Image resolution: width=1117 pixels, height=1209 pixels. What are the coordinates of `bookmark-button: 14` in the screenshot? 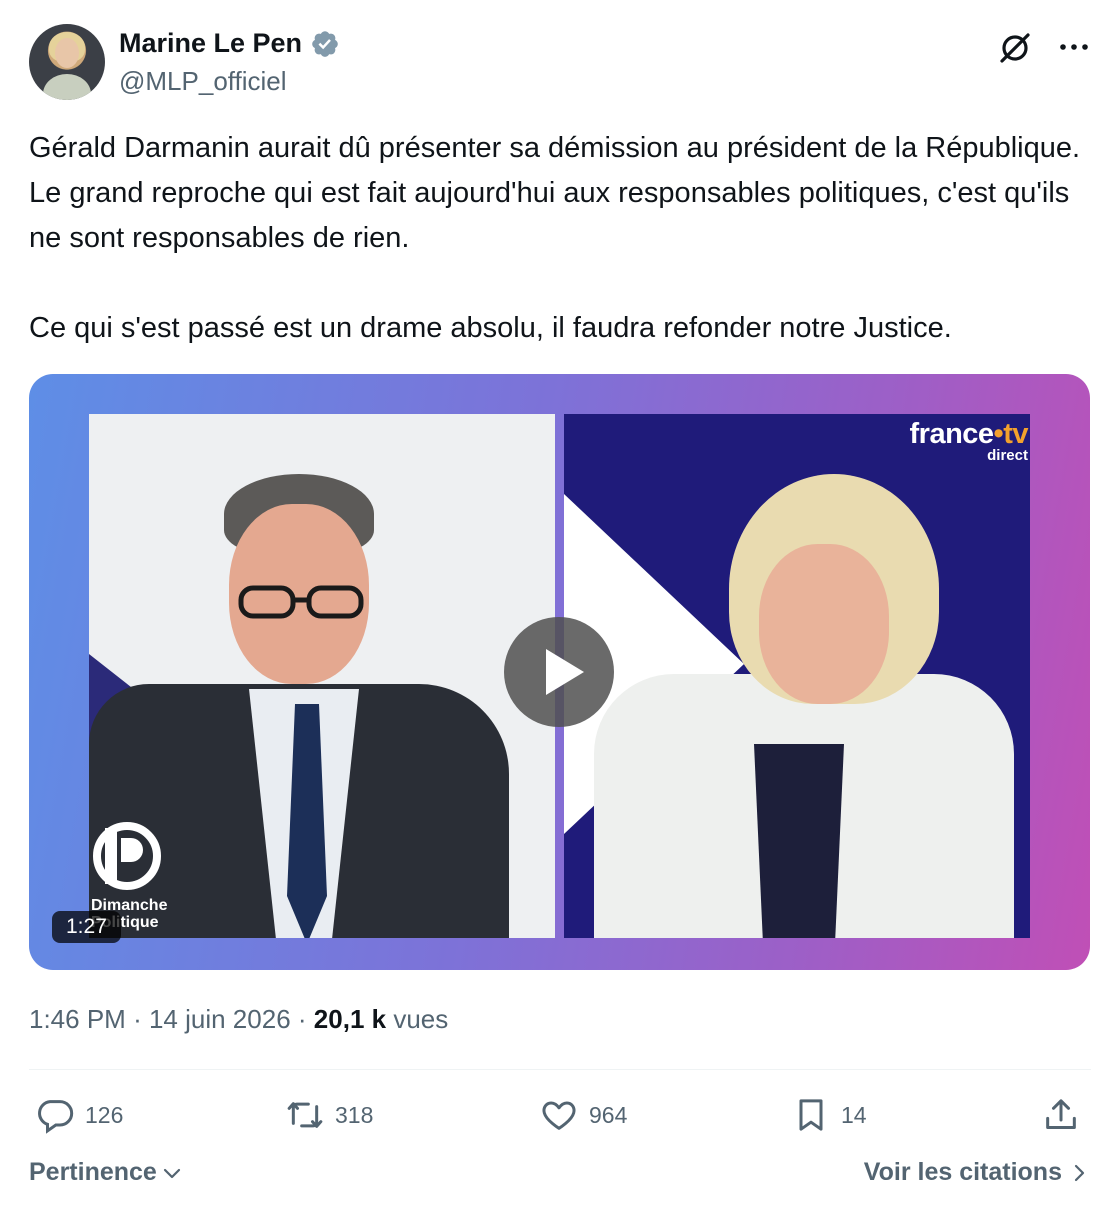 It's located at (829, 1115).